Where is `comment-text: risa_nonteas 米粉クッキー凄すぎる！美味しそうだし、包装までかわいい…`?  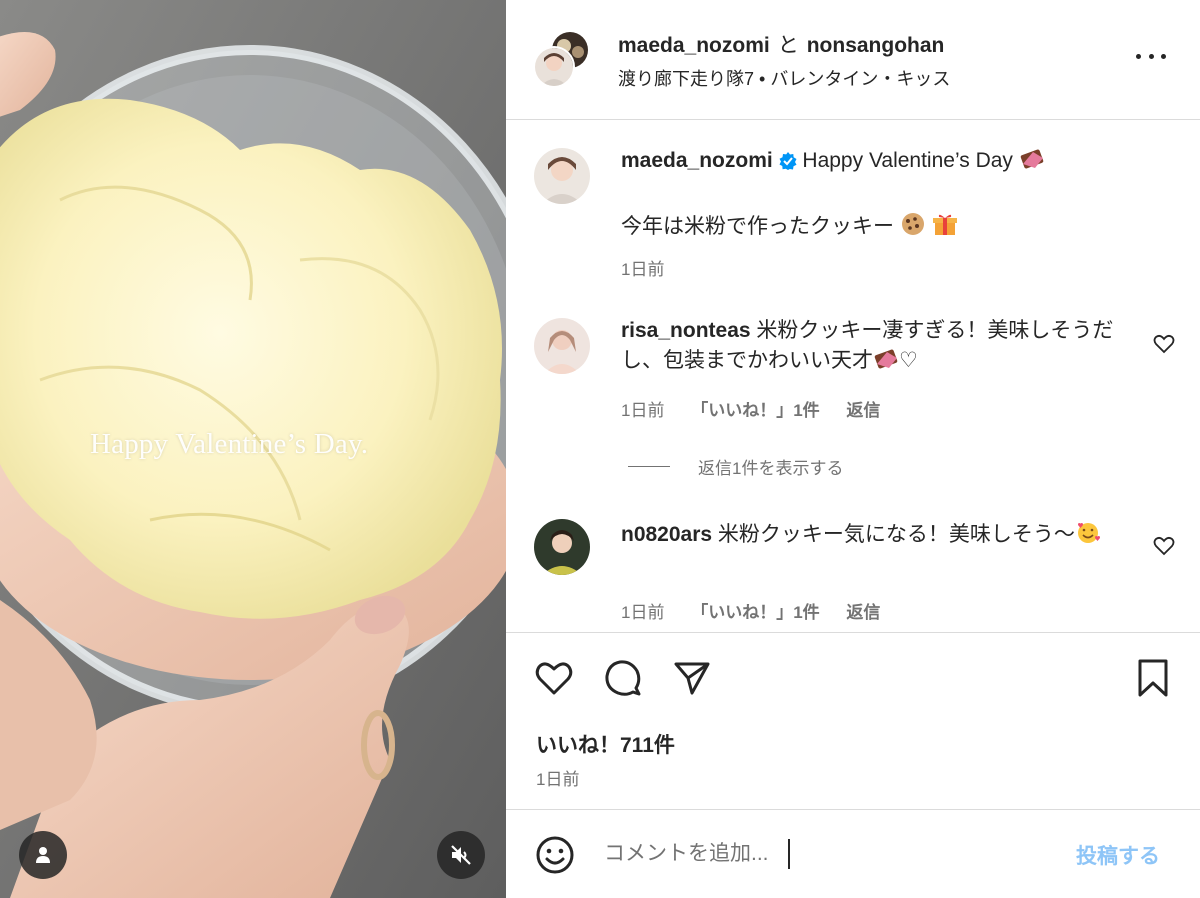
comment-text: risa_nonteas 米粉クッキー凄すぎる！美味しそうだし、包装までかわいい… is located at coordinates (876, 346).